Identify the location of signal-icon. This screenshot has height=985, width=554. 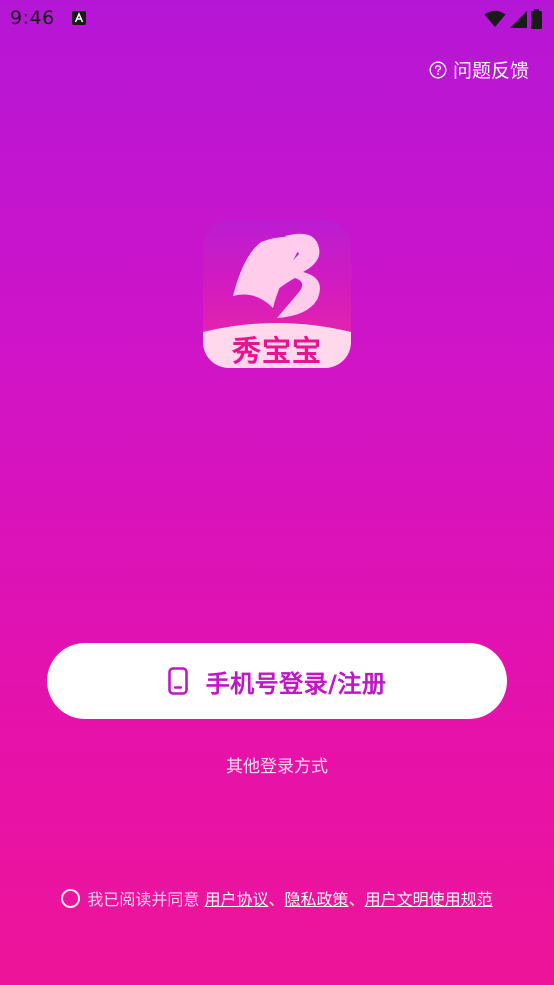
(518, 19).